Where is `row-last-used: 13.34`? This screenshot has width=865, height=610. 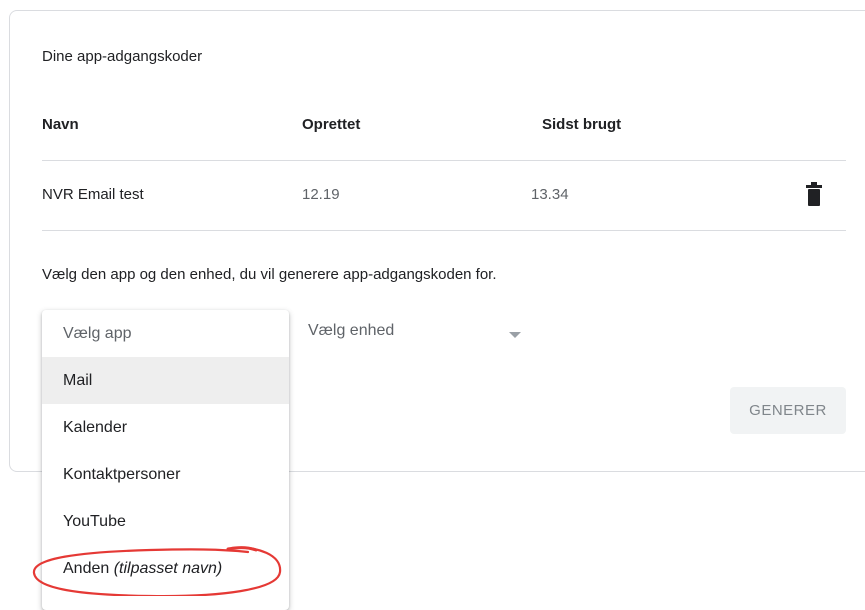
row-last-used: 13.34 is located at coordinates (550, 194).